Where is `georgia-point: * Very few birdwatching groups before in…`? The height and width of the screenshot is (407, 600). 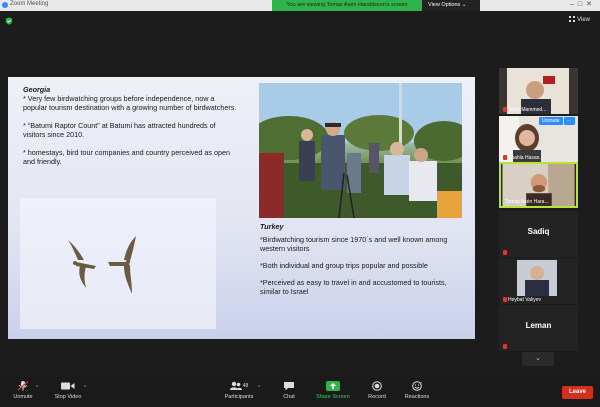
georgia-point: * Very few birdwatching groups before in… is located at coordinates (130, 103).